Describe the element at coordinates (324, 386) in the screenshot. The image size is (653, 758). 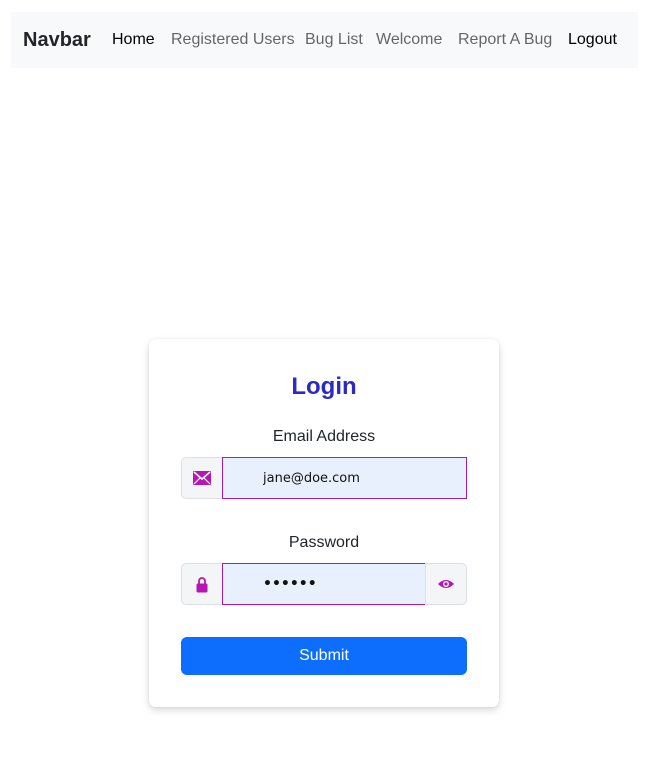
I see `login-title: Login` at that location.